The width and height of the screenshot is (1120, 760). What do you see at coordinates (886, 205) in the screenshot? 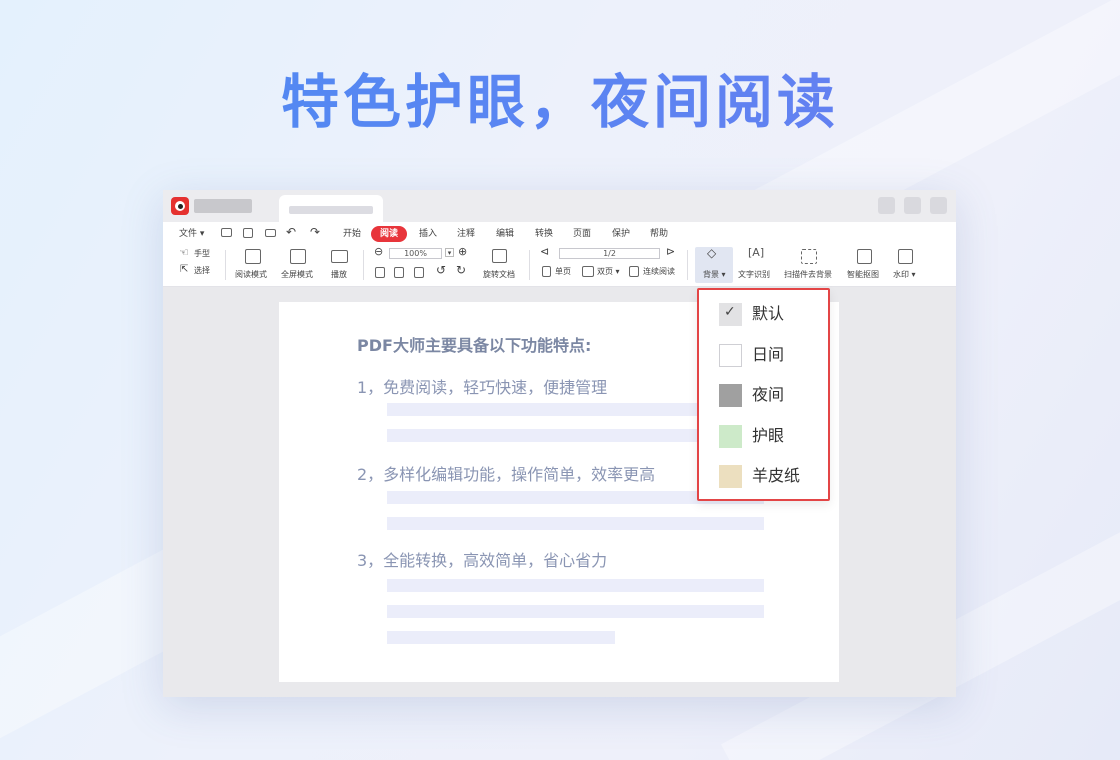
I see `minimize-button` at bounding box center [886, 205].